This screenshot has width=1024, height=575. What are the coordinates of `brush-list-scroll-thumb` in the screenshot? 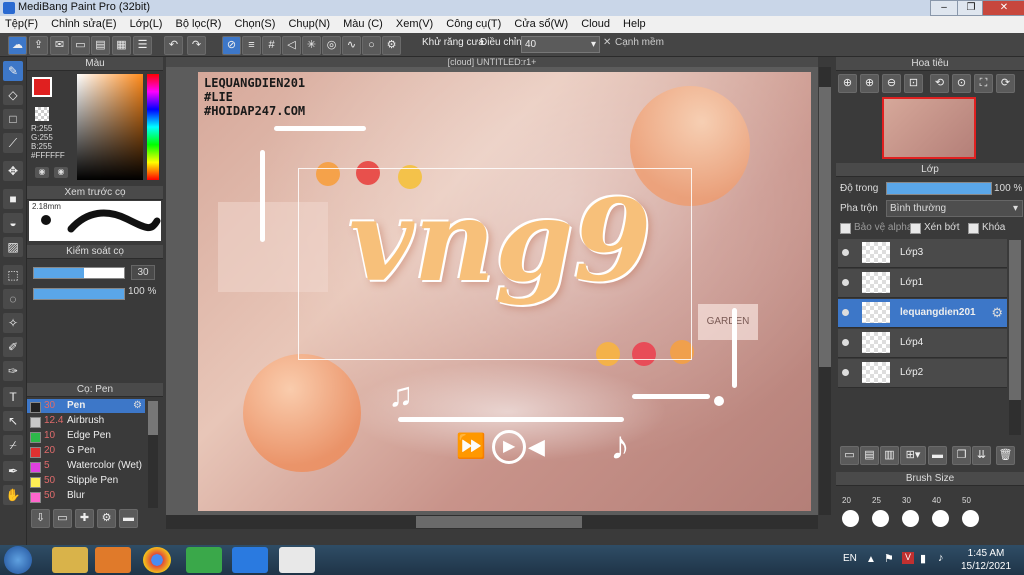 It's located at (153, 418).